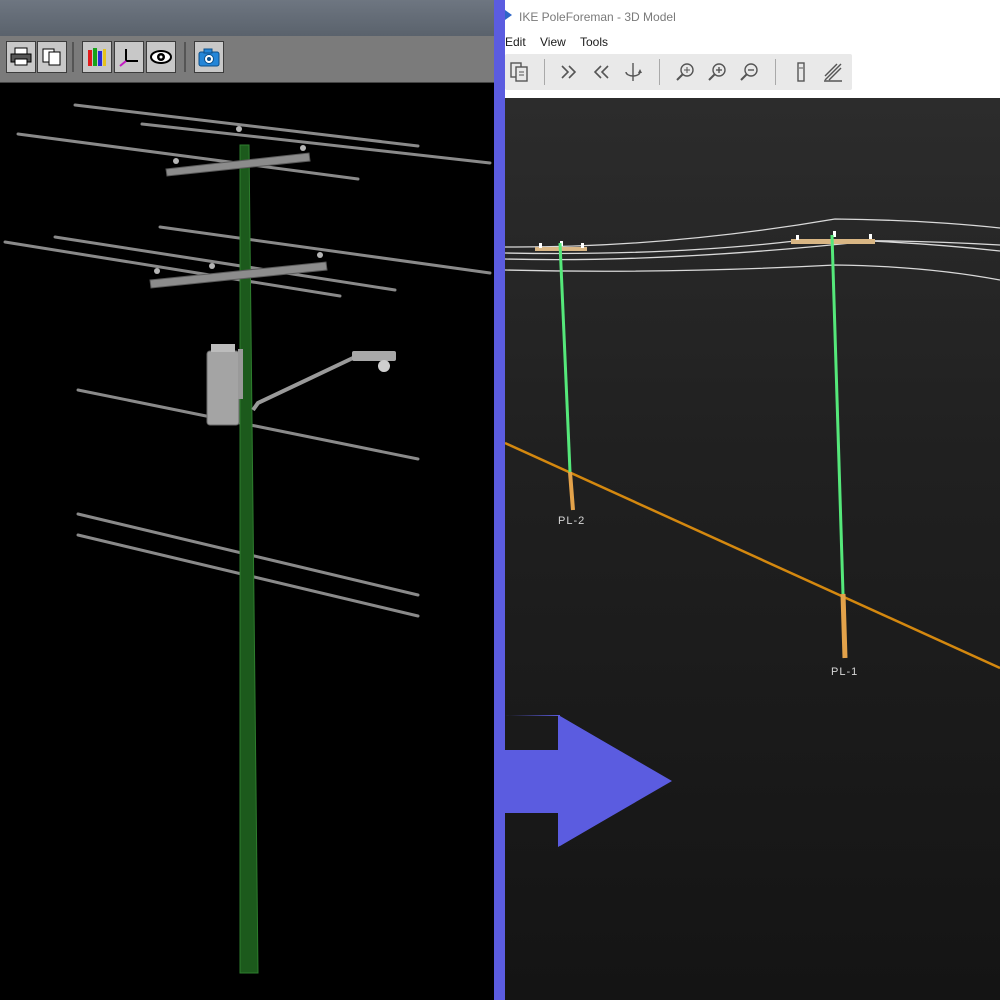  Describe the element at coordinates (752, 555) in the screenshot. I see `ground-line` at that location.